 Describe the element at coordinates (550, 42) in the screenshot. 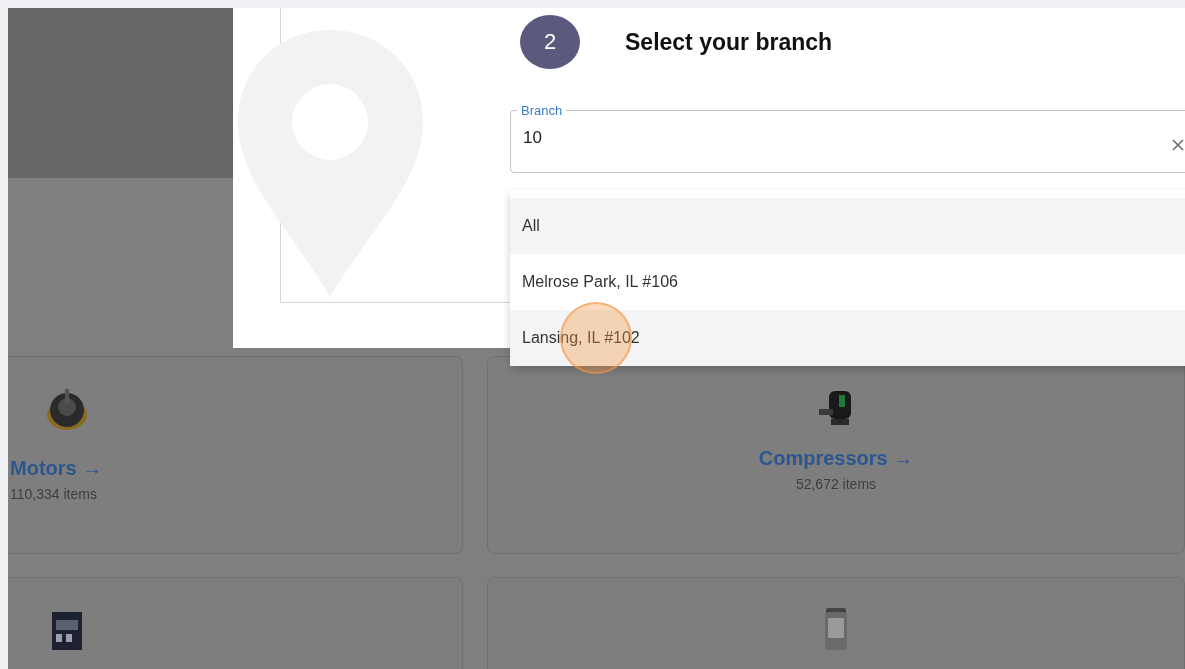

I see `step-number: 2` at that location.